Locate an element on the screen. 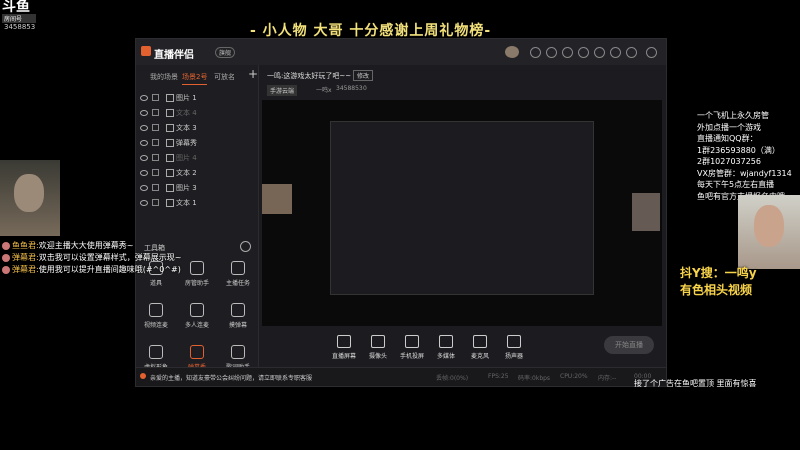 The height and width of the screenshot is (450, 800). source-row: 图片 4 is located at coordinates (195, 160).